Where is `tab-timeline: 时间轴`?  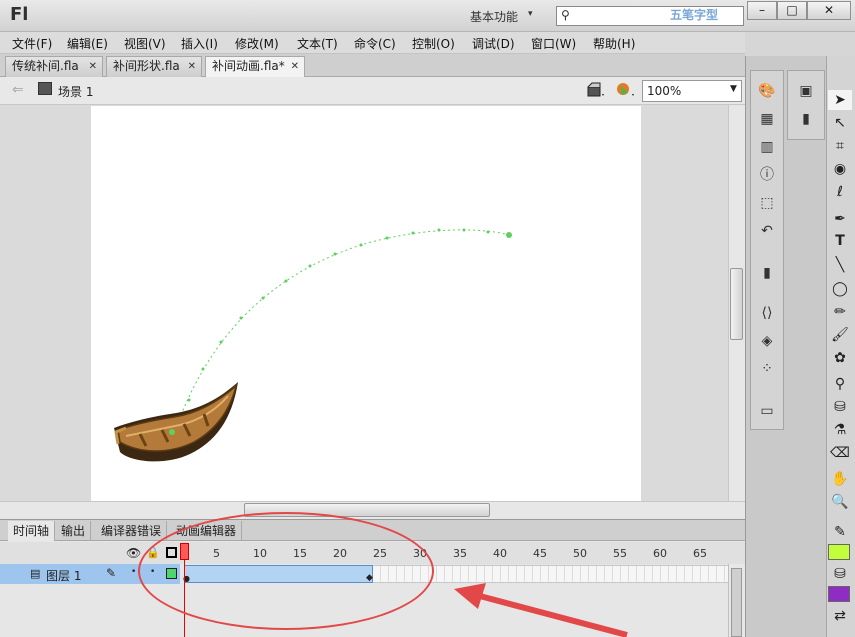 tab-timeline: 时间轴 is located at coordinates (32, 531).